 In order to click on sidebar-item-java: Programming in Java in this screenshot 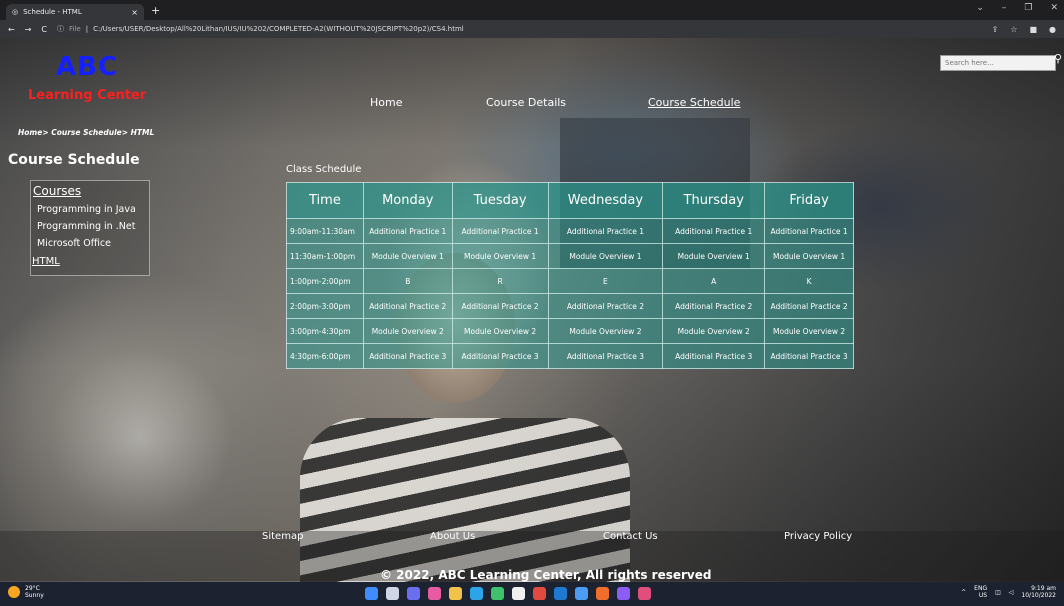, I will do `click(86, 209)`.